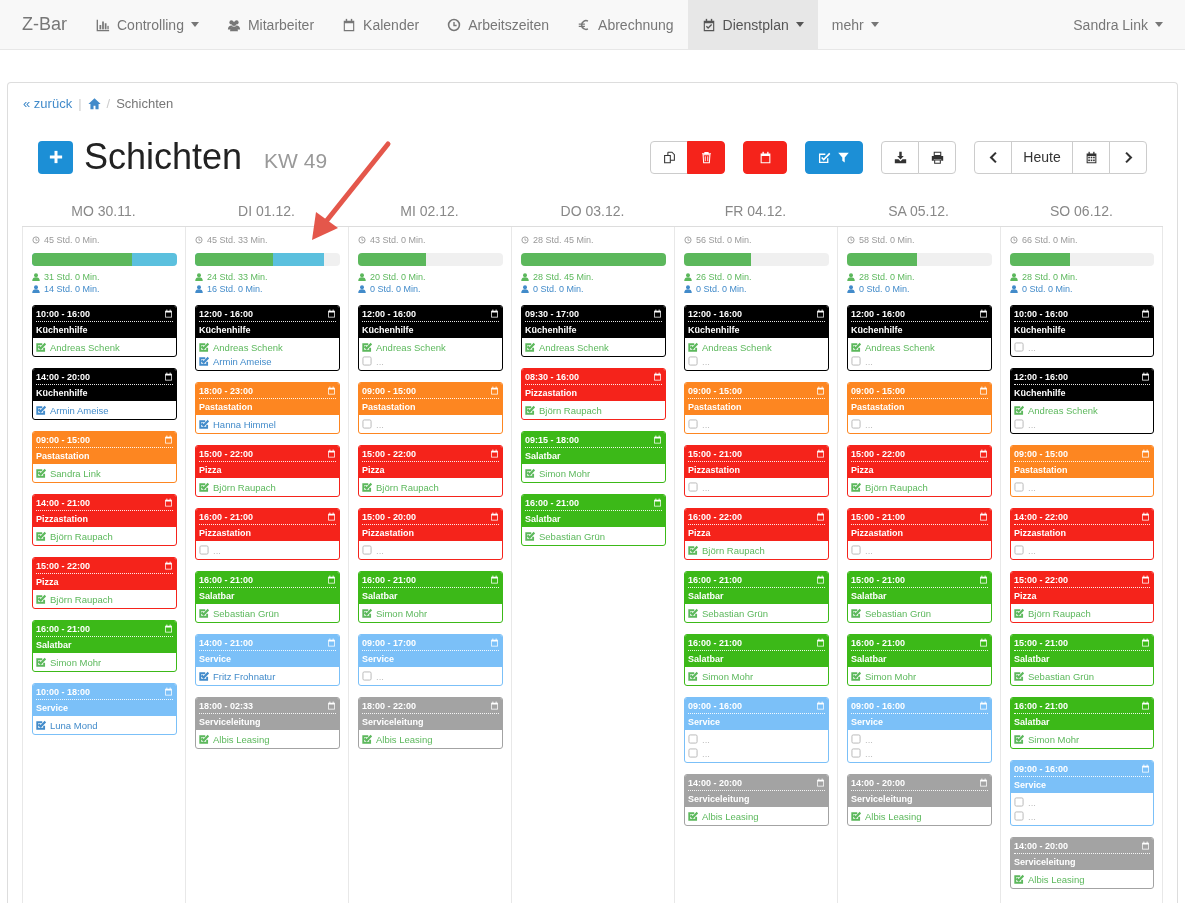  I want to click on back-link: « zurück, so click(48, 103).